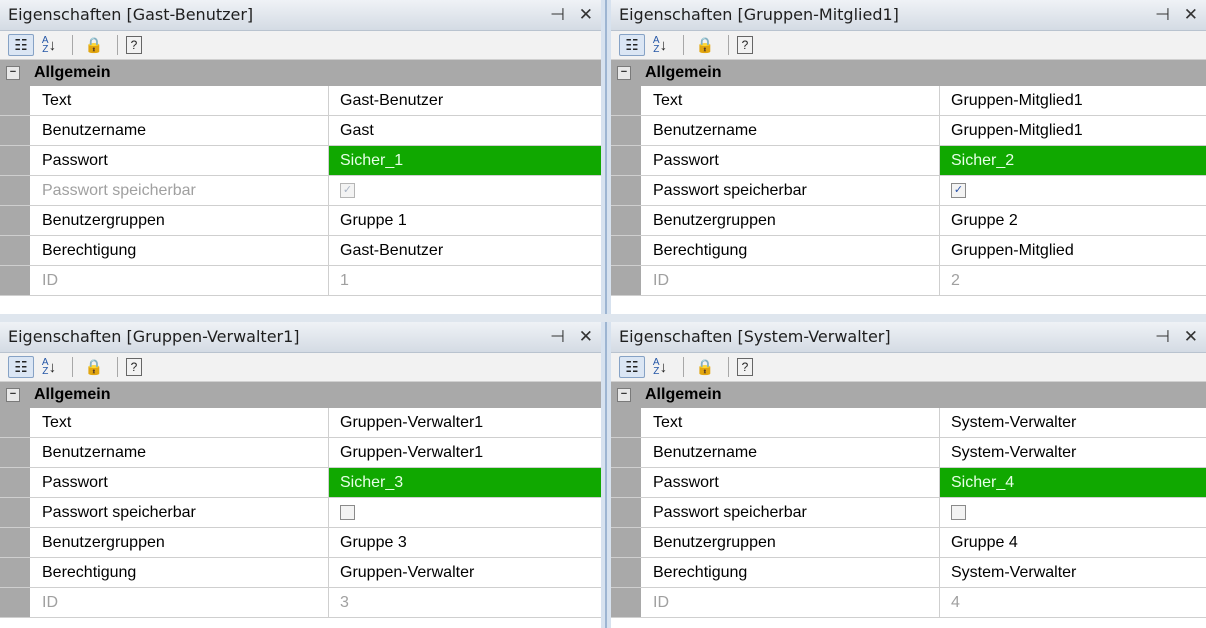 The width and height of the screenshot is (1206, 628). What do you see at coordinates (465, 130) in the screenshot?
I see `property-value-benutzername: Gast` at bounding box center [465, 130].